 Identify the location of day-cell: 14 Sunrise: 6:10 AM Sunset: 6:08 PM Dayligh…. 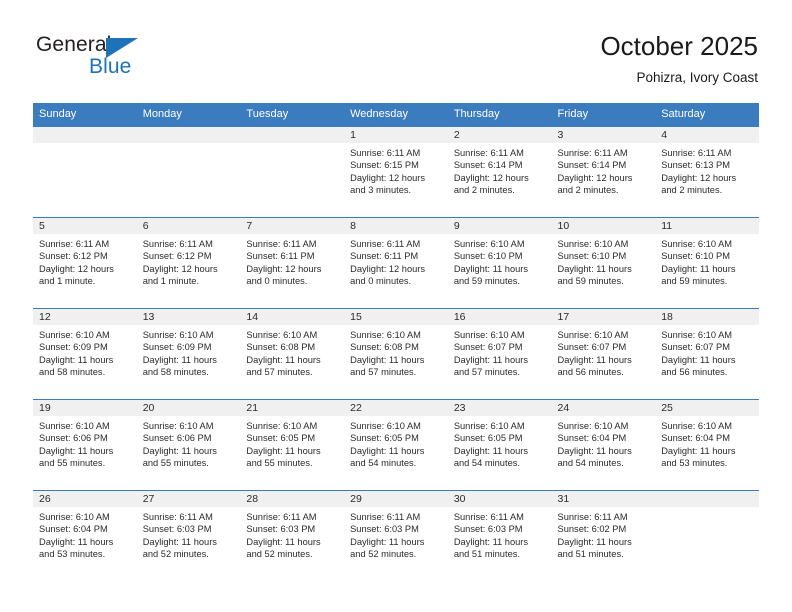
(292, 354).